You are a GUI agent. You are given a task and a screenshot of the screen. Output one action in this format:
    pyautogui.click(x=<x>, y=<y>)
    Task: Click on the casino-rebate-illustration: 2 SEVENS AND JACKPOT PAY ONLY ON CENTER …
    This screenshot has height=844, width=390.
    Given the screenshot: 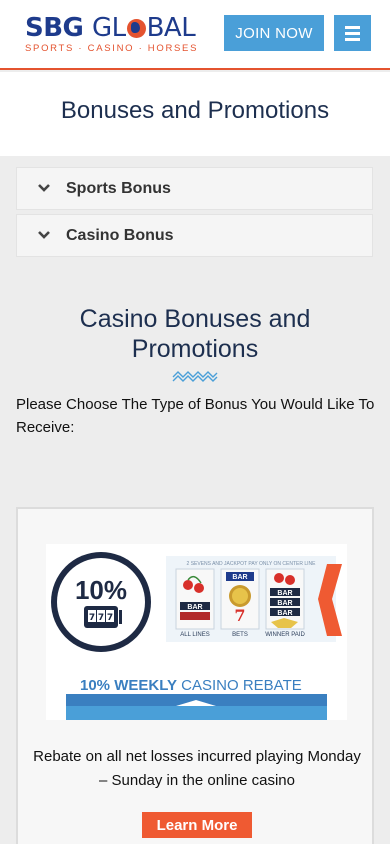 What is the action you would take?
    pyautogui.click(x=196, y=636)
    